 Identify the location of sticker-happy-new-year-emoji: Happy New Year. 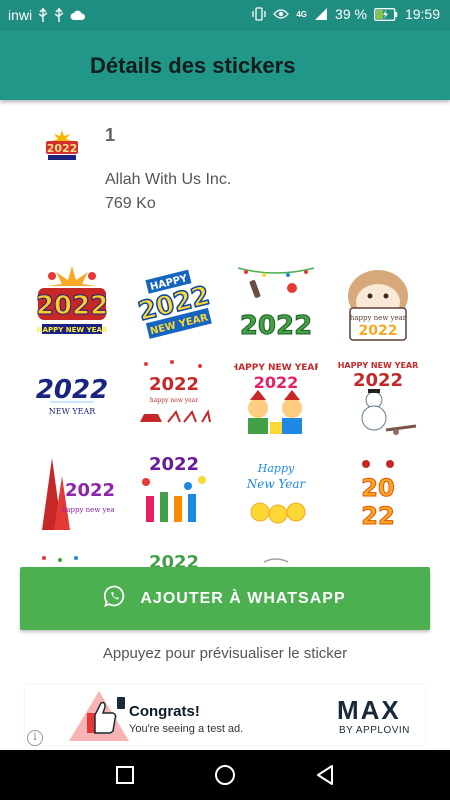
(276, 494).